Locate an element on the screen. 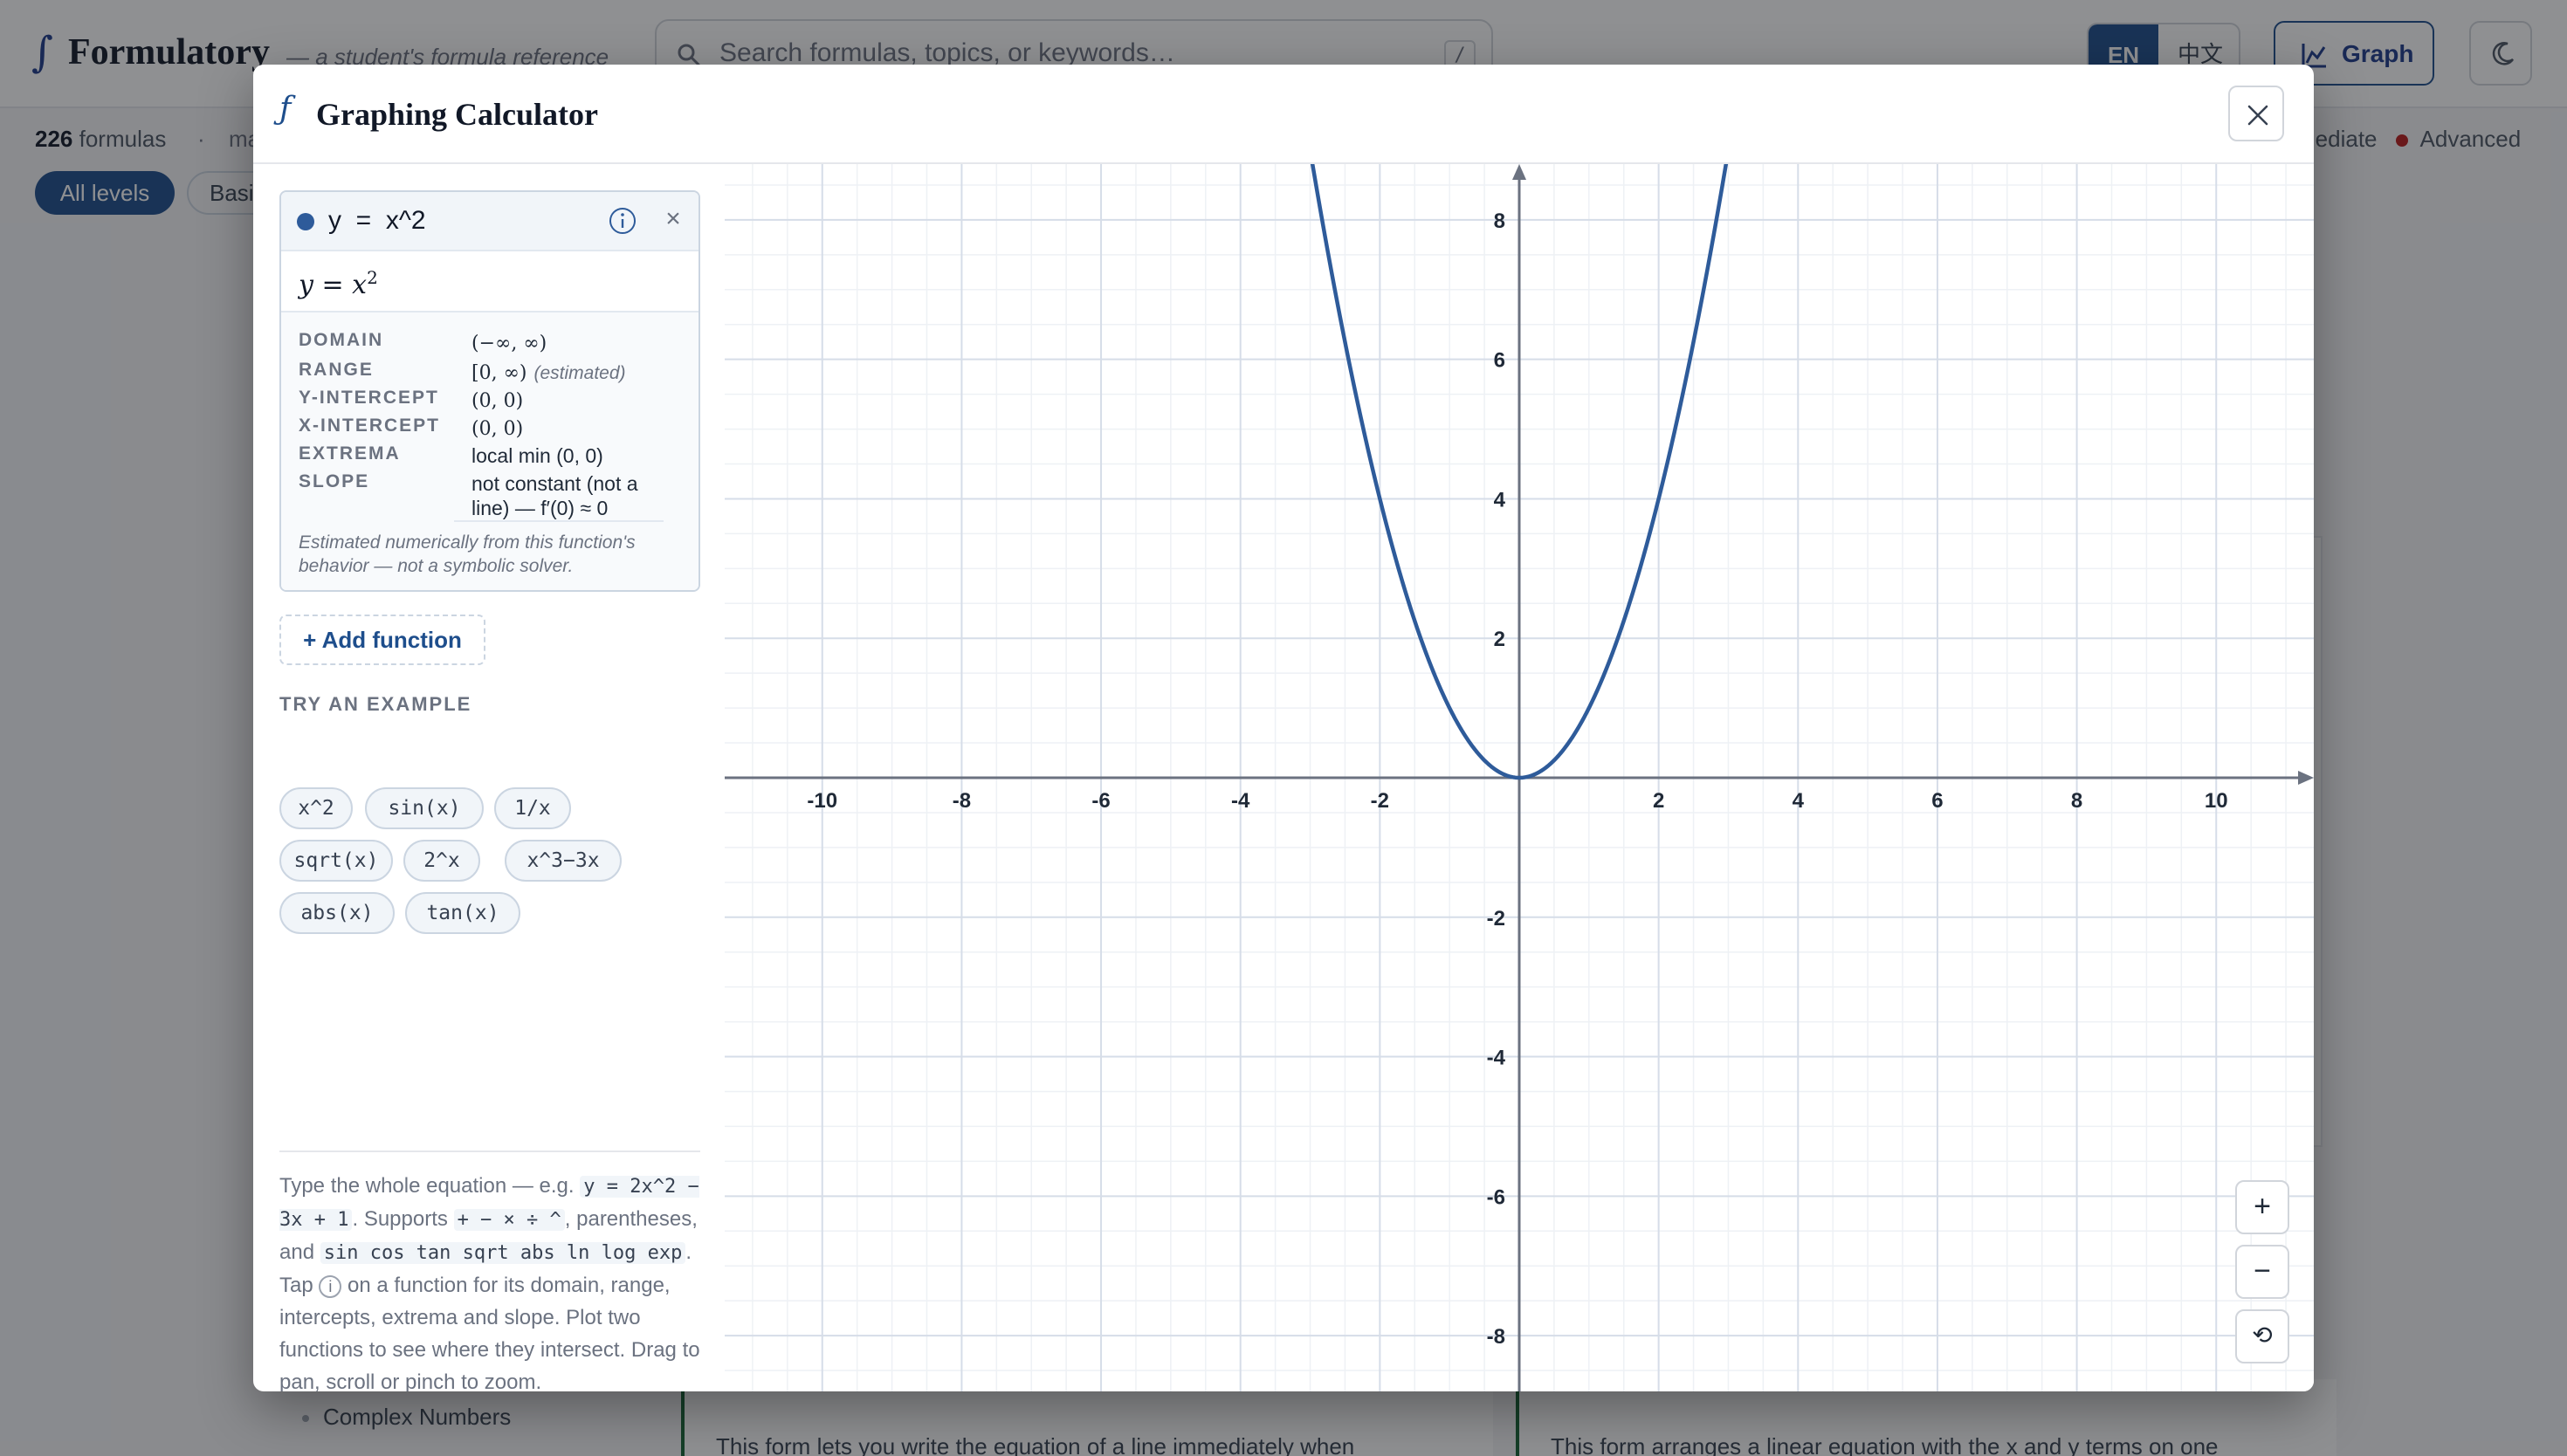 This screenshot has width=2567, height=1456. x-tick-label: -10 is located at coordinates (822, 801).